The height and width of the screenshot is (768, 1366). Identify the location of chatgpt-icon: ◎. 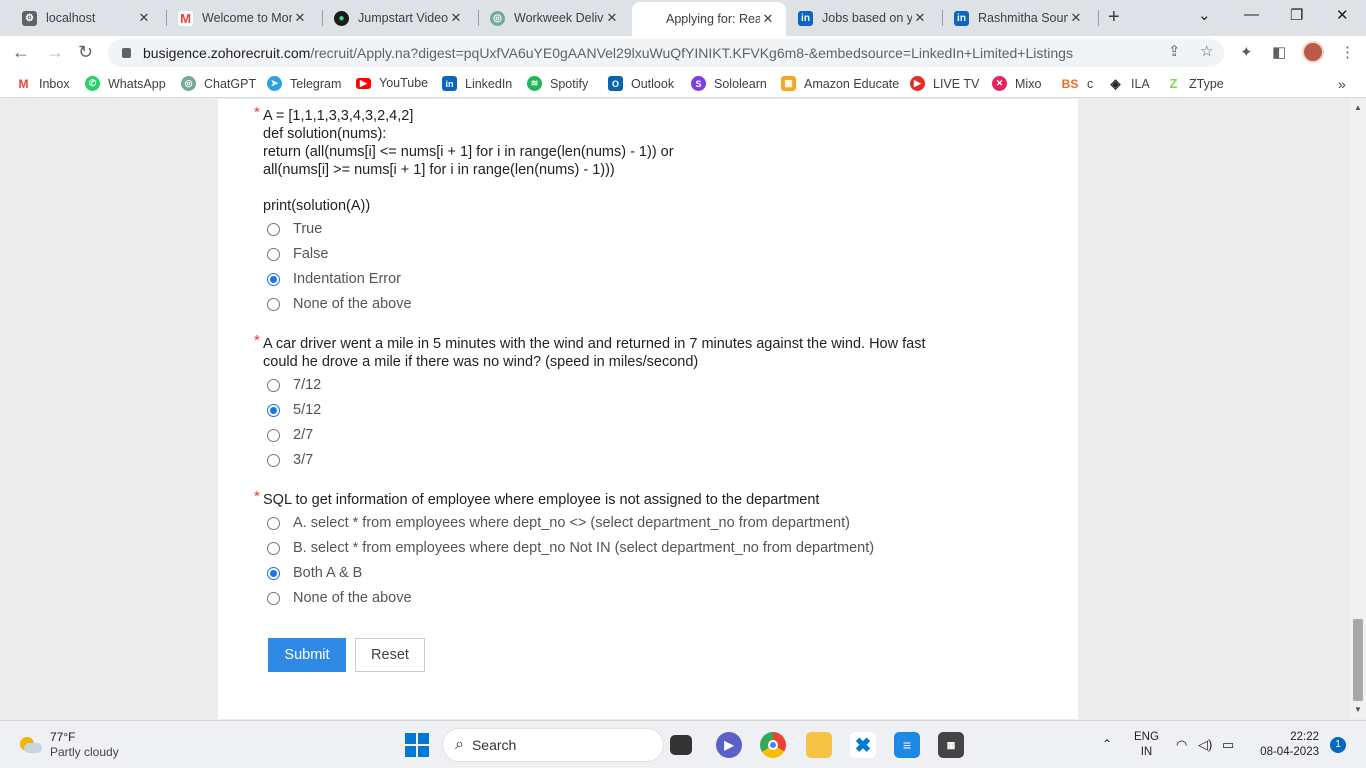
(497, 18).